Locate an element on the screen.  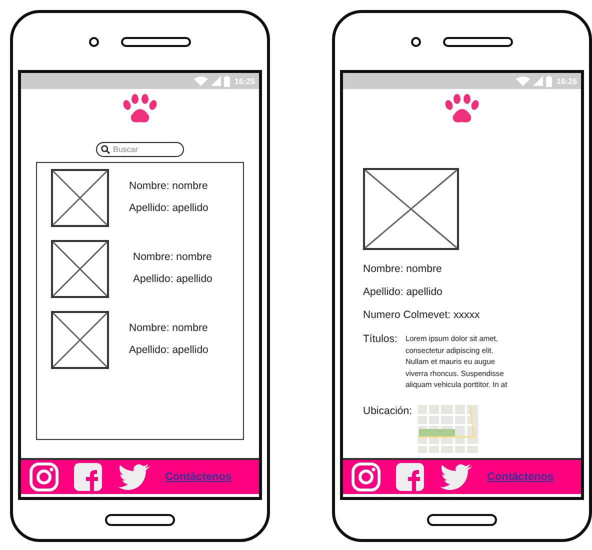
search-icon is located at coordinates (105, 149).